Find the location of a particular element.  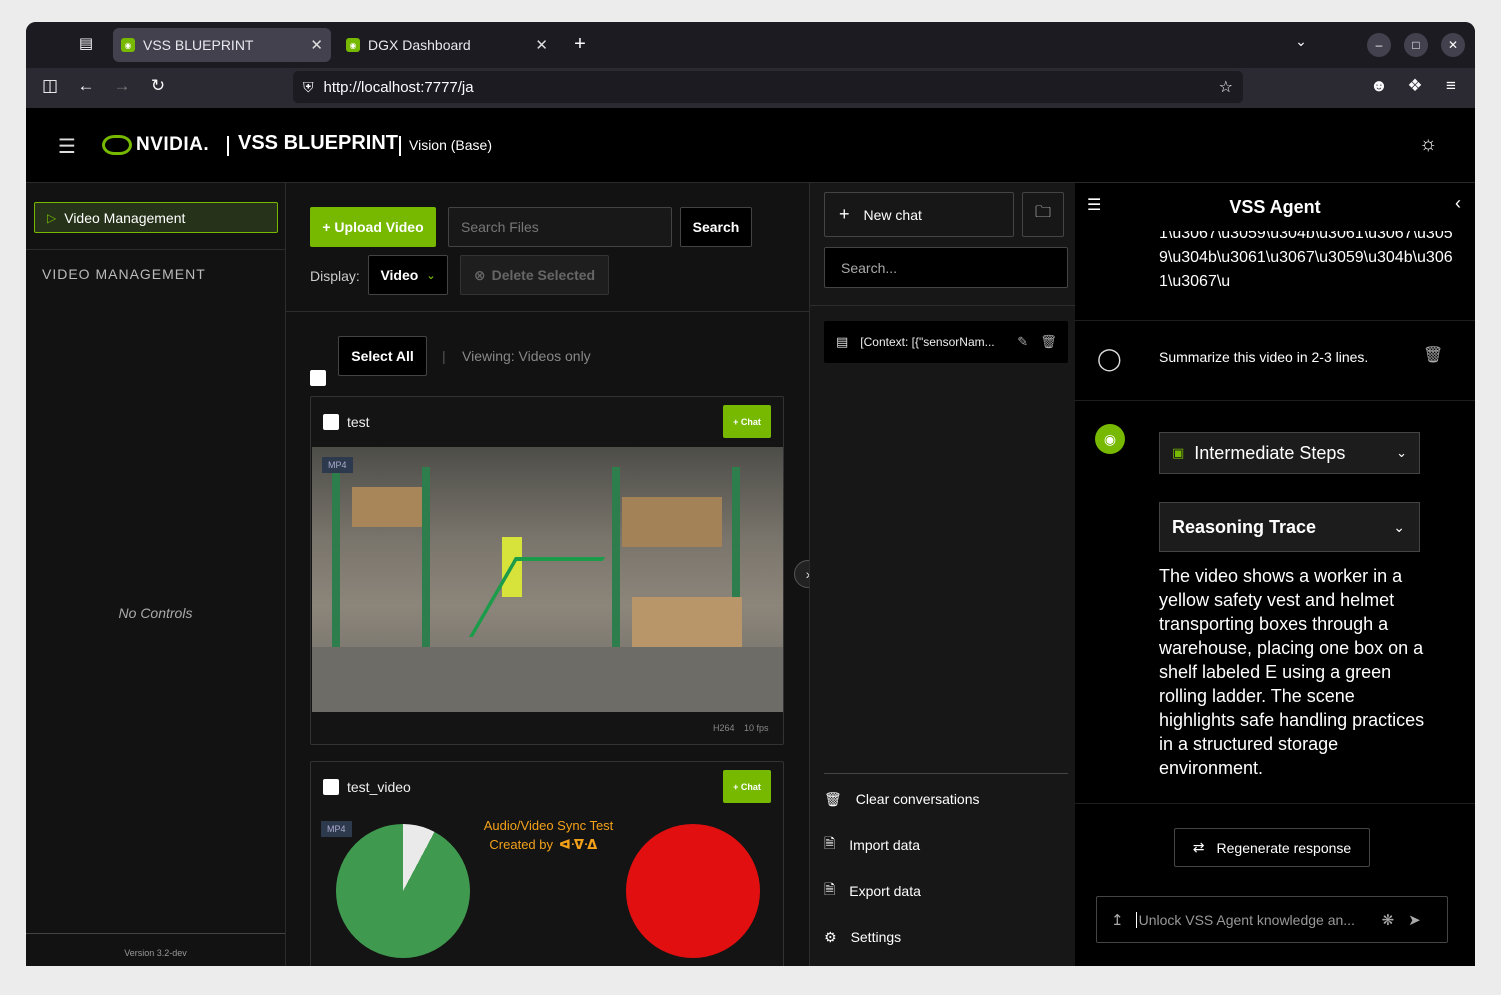

upload-video-button: + Upload Video is located at coordinates (373, 227).